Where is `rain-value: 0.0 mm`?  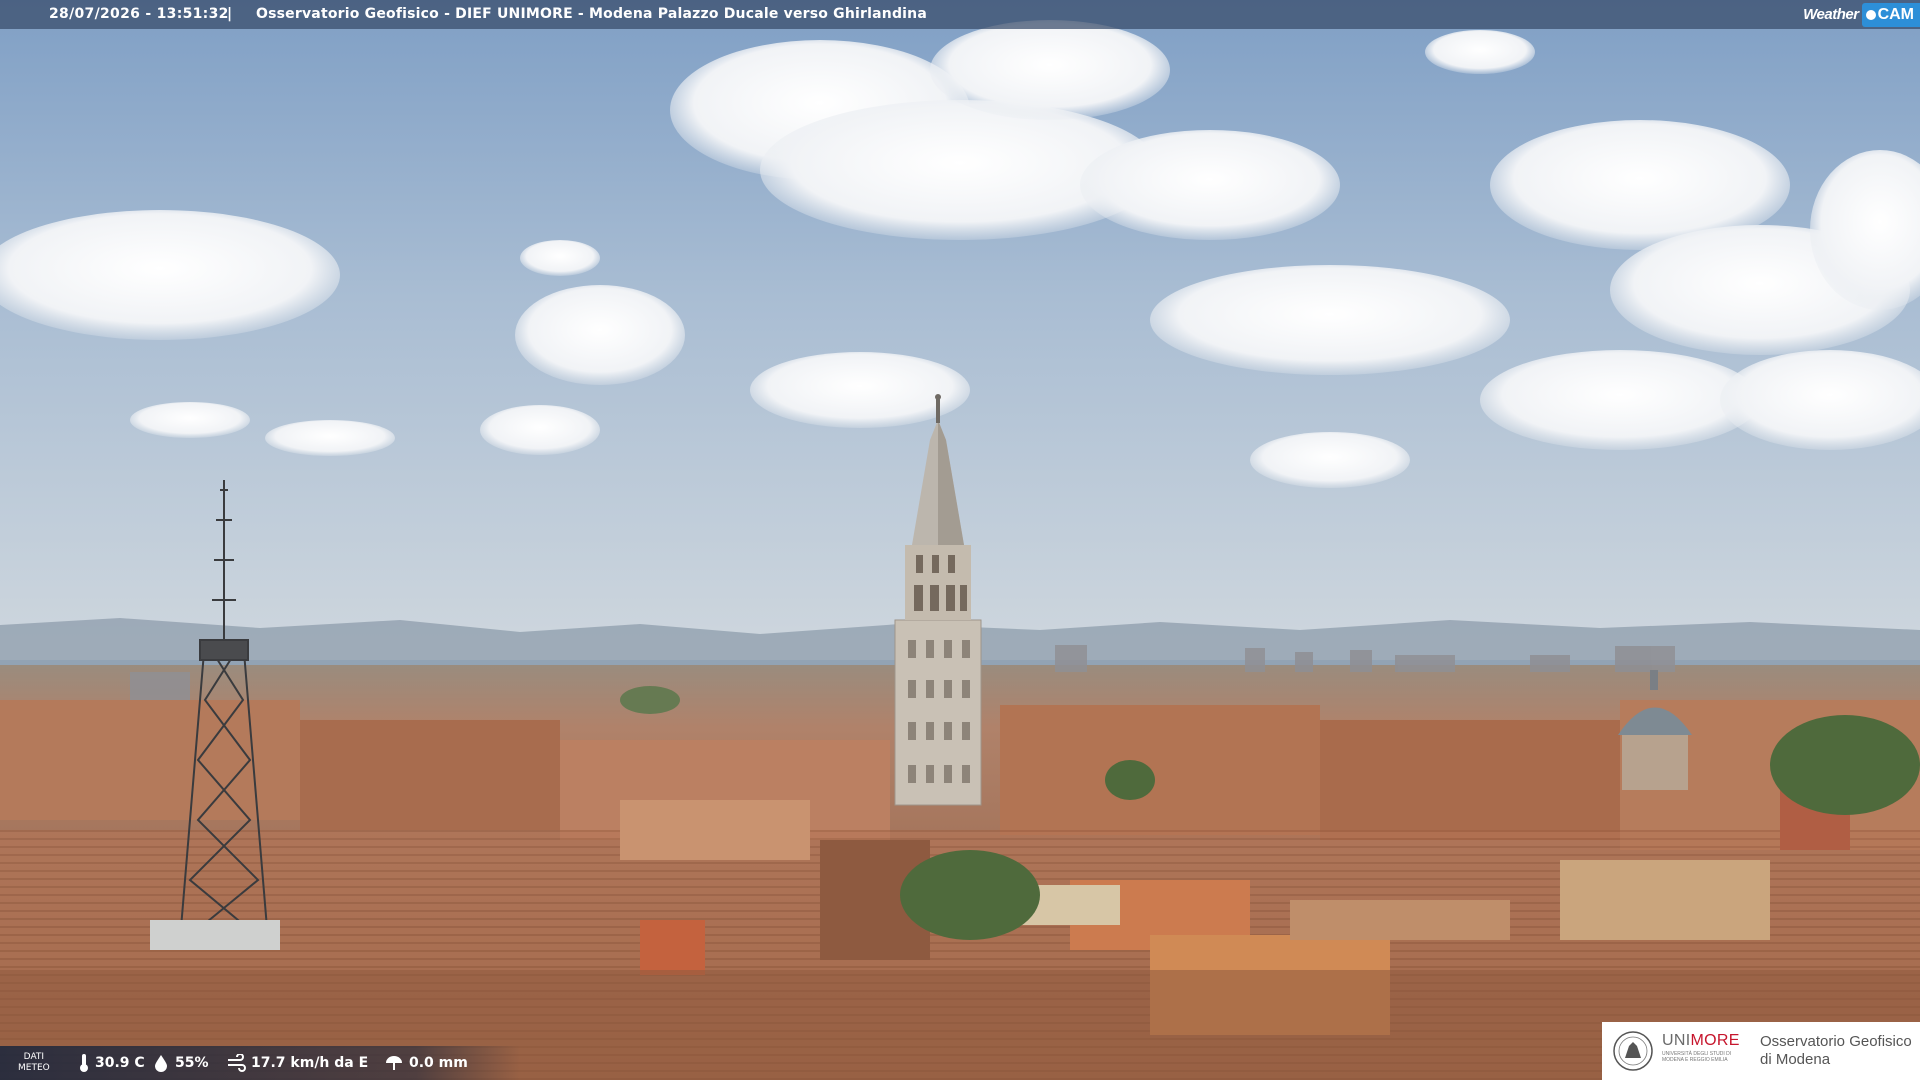 rain-value: 0.0 mm is located at coordinates (438, 1063).